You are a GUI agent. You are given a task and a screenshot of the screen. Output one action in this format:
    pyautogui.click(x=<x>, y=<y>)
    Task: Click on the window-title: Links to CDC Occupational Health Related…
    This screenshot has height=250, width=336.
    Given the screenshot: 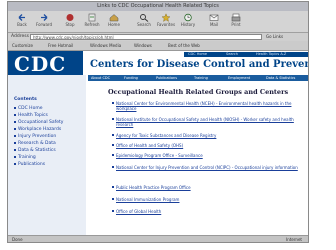 What is the action you would take?
    pyautogui.click(x=158, y=6)
    